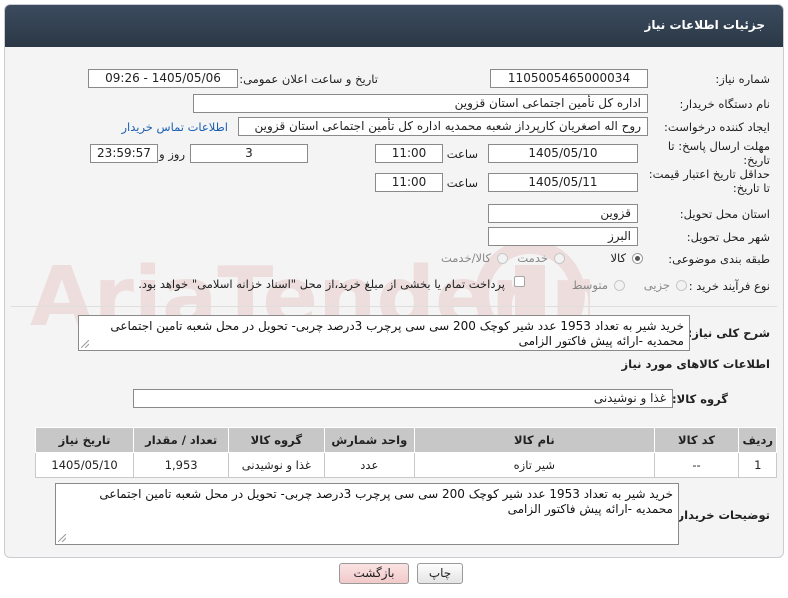 This screenshot has width=788, height=598. I want to click on process-minor-radio, so click(681, 285).